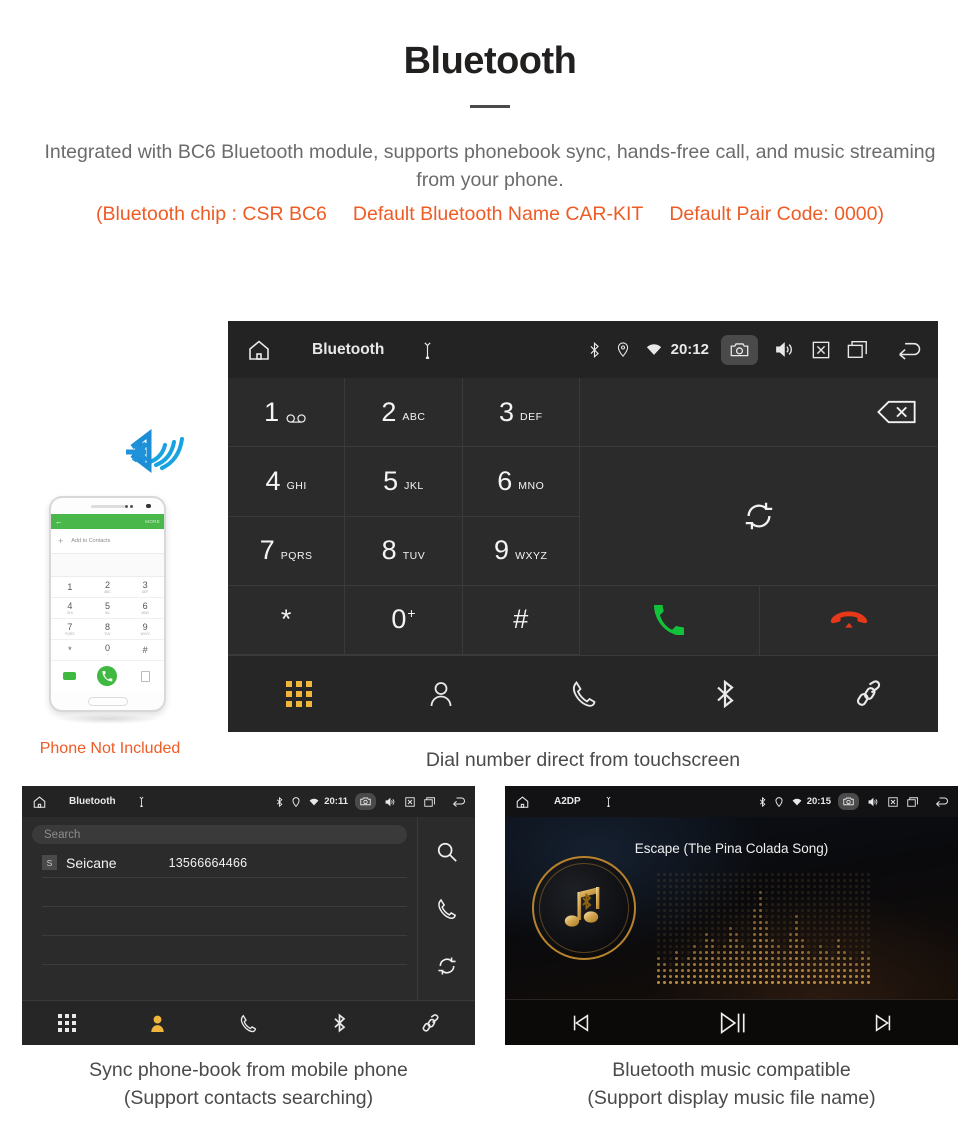  What do you see at coordinates (70, 587) in the screenshot?
I see `phone-key-1: 1` at bounding box center [70, 587].